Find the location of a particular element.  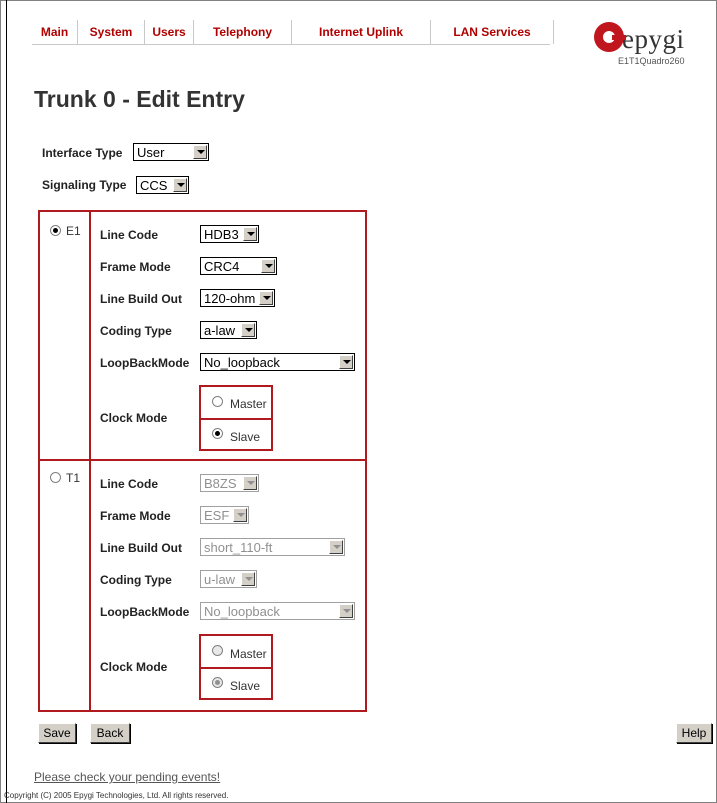

nav-tab-users: Users is located at coordinates (169, 32).